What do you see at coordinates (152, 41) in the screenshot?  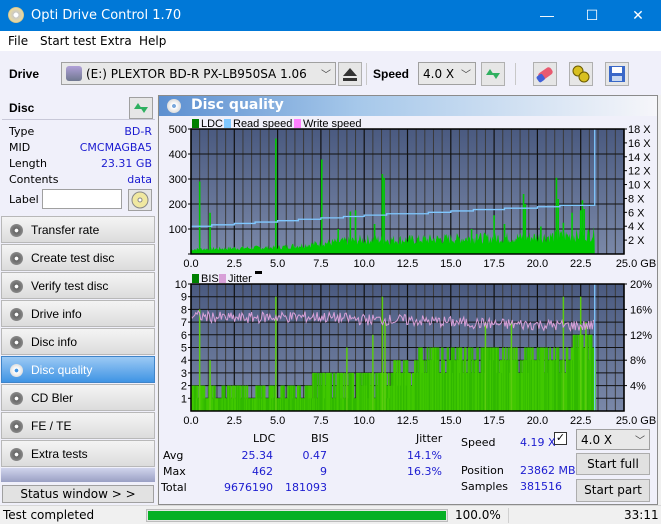 I see `menu-help: Help` at bounding box center [152, 41].